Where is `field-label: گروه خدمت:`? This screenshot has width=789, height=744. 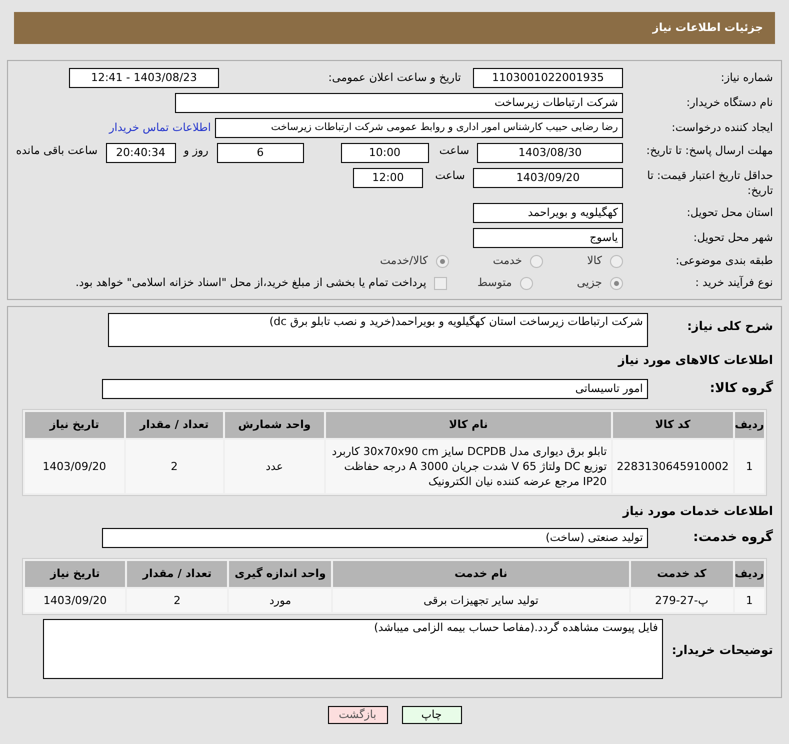 field-label: گروه خدمت: is located at coordinates (732, 538).